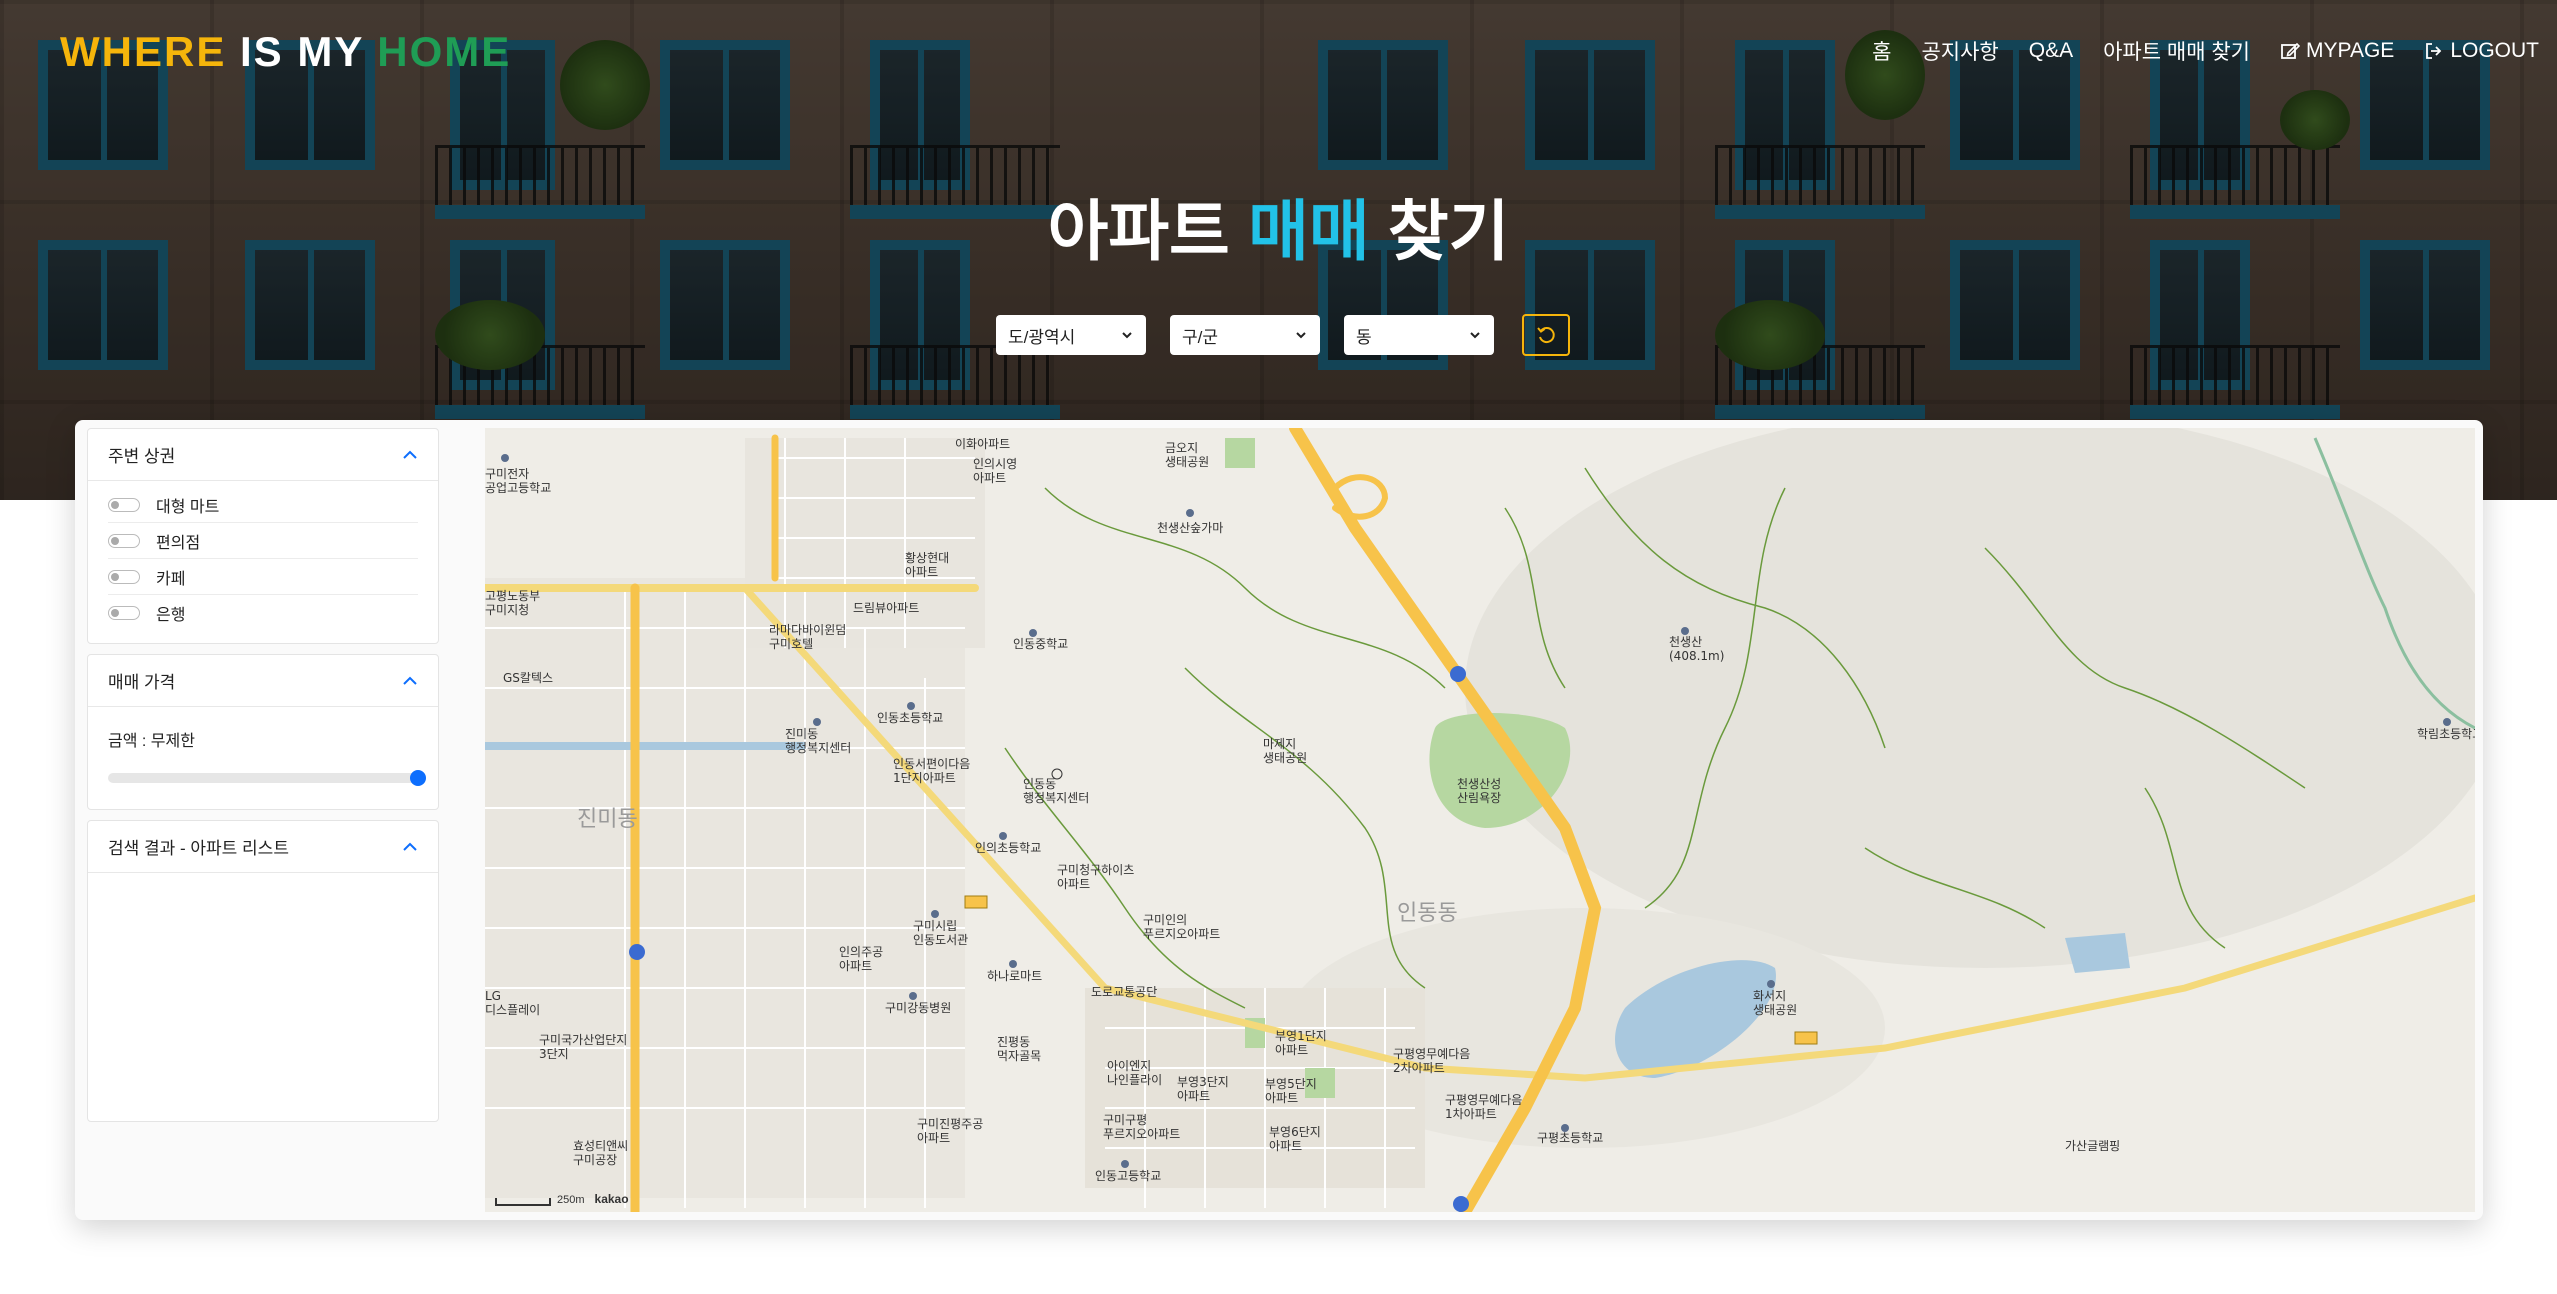  Describe the element at coordinates (188, 507) in the screenshot. I see `mart-label: 대형 마트` at that location.